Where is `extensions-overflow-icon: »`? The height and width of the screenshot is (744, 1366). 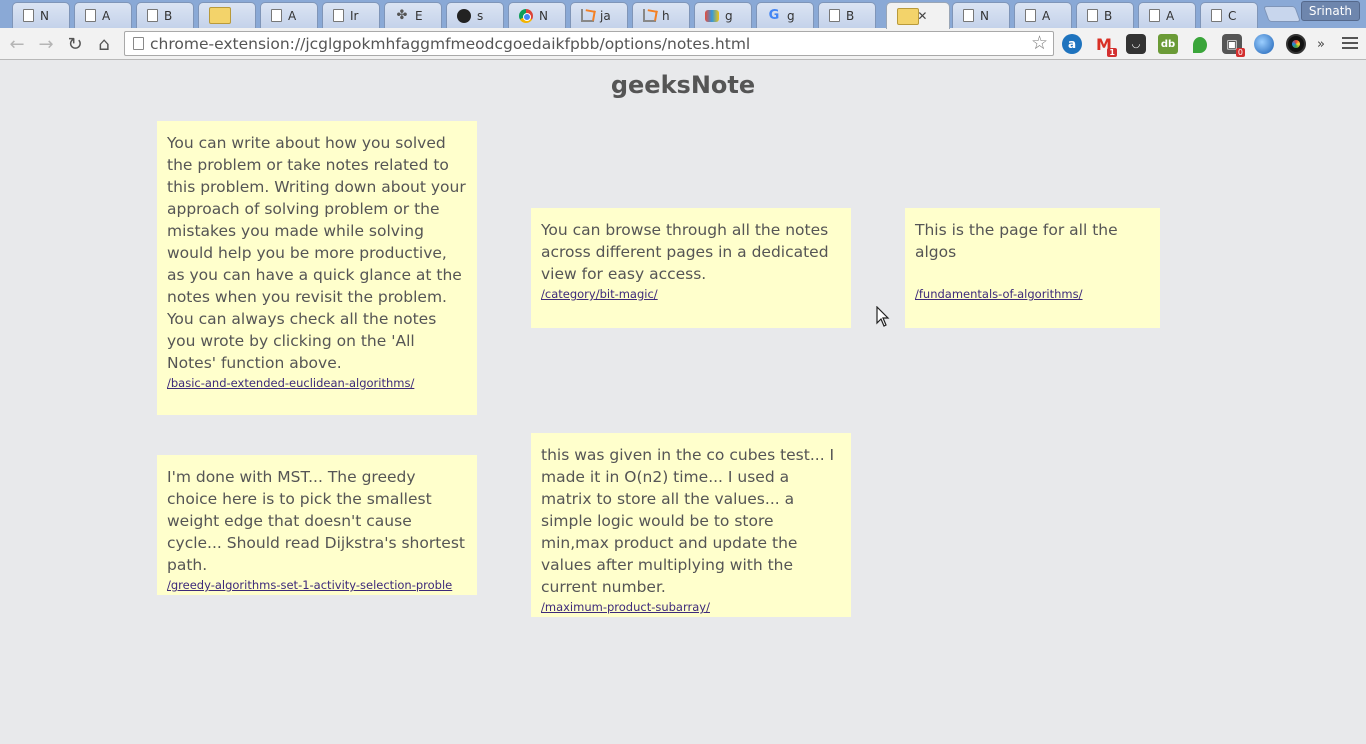
extensions-overflow-icon: » is located at coordinates (1321, 44).